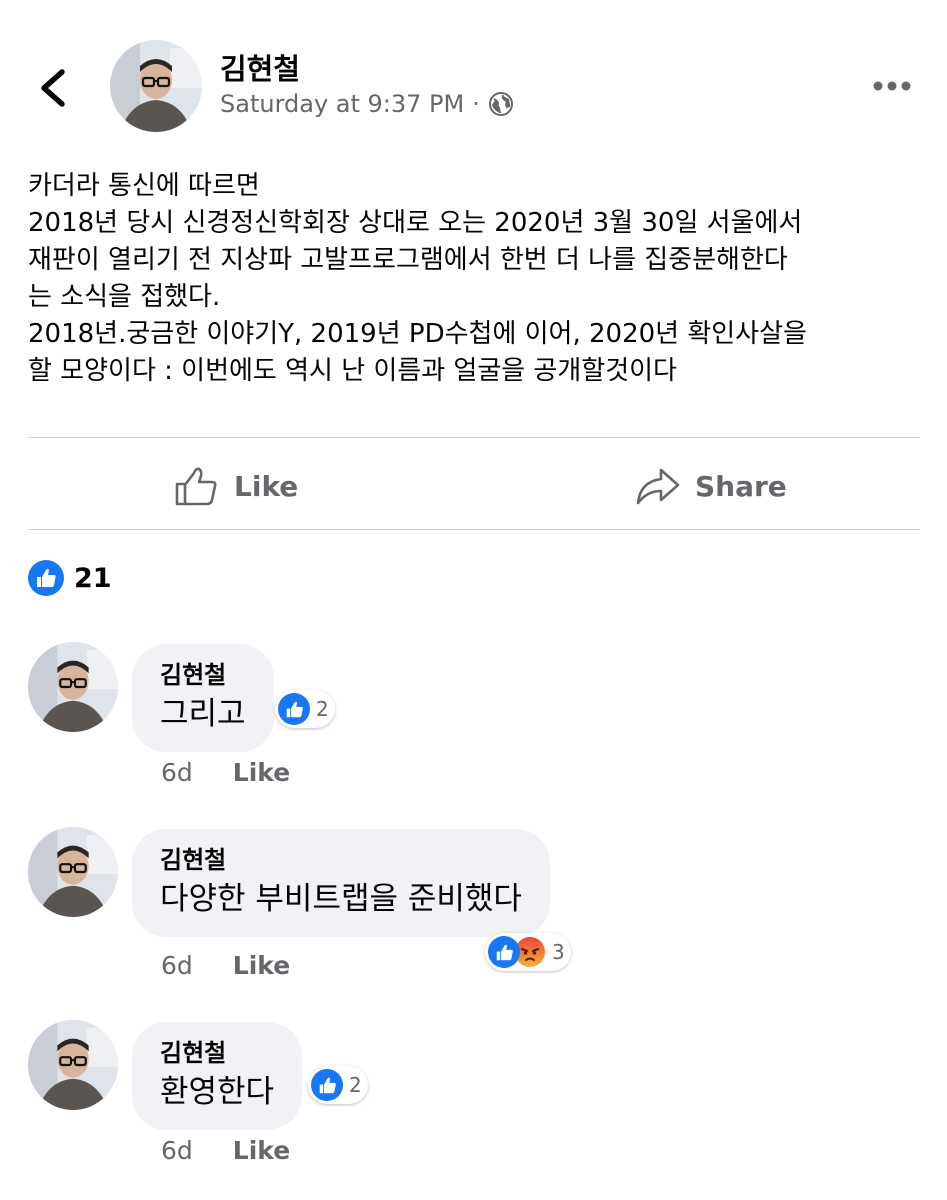  I want to click on more-horizontal-icon, so click(892, 86).